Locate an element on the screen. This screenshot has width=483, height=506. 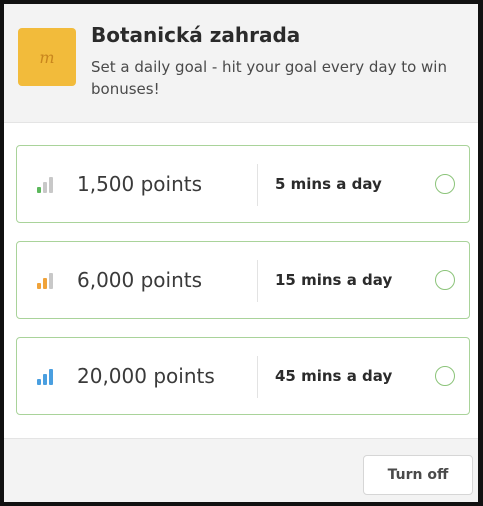
goal-points: 1,500 points is located at coordinates (140, 184).